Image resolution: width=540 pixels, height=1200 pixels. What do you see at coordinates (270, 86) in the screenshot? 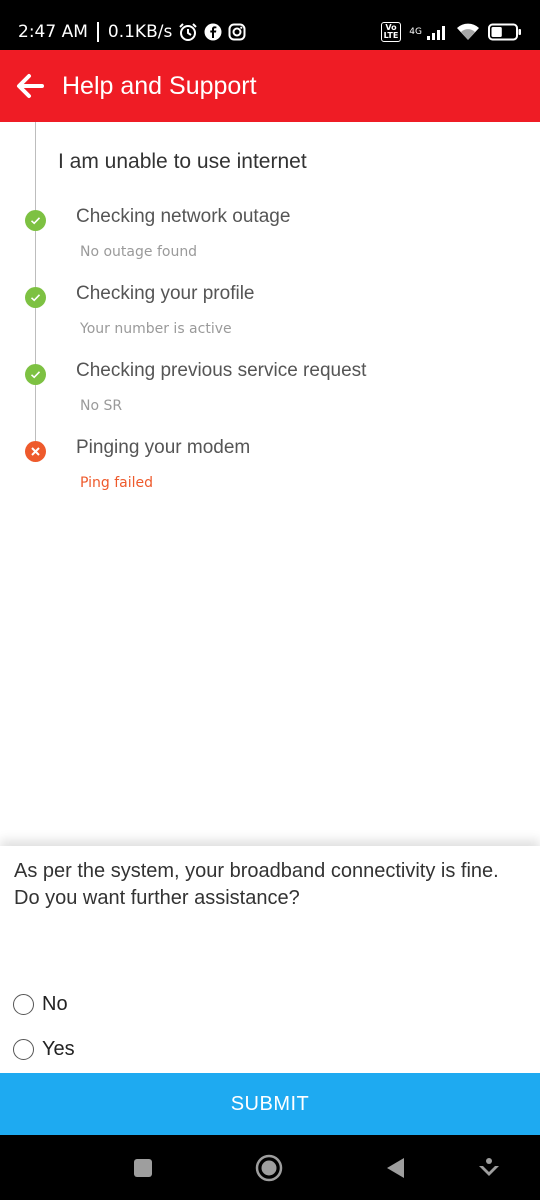
I see `app-bar: Help and Support` at bounding box center [270, 86].